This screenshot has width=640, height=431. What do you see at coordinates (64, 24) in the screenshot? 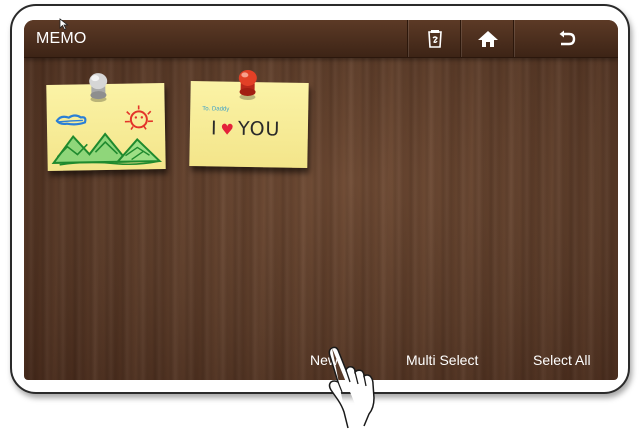
I see `mouse-cursor-icon` at bounding box center [64, 24].